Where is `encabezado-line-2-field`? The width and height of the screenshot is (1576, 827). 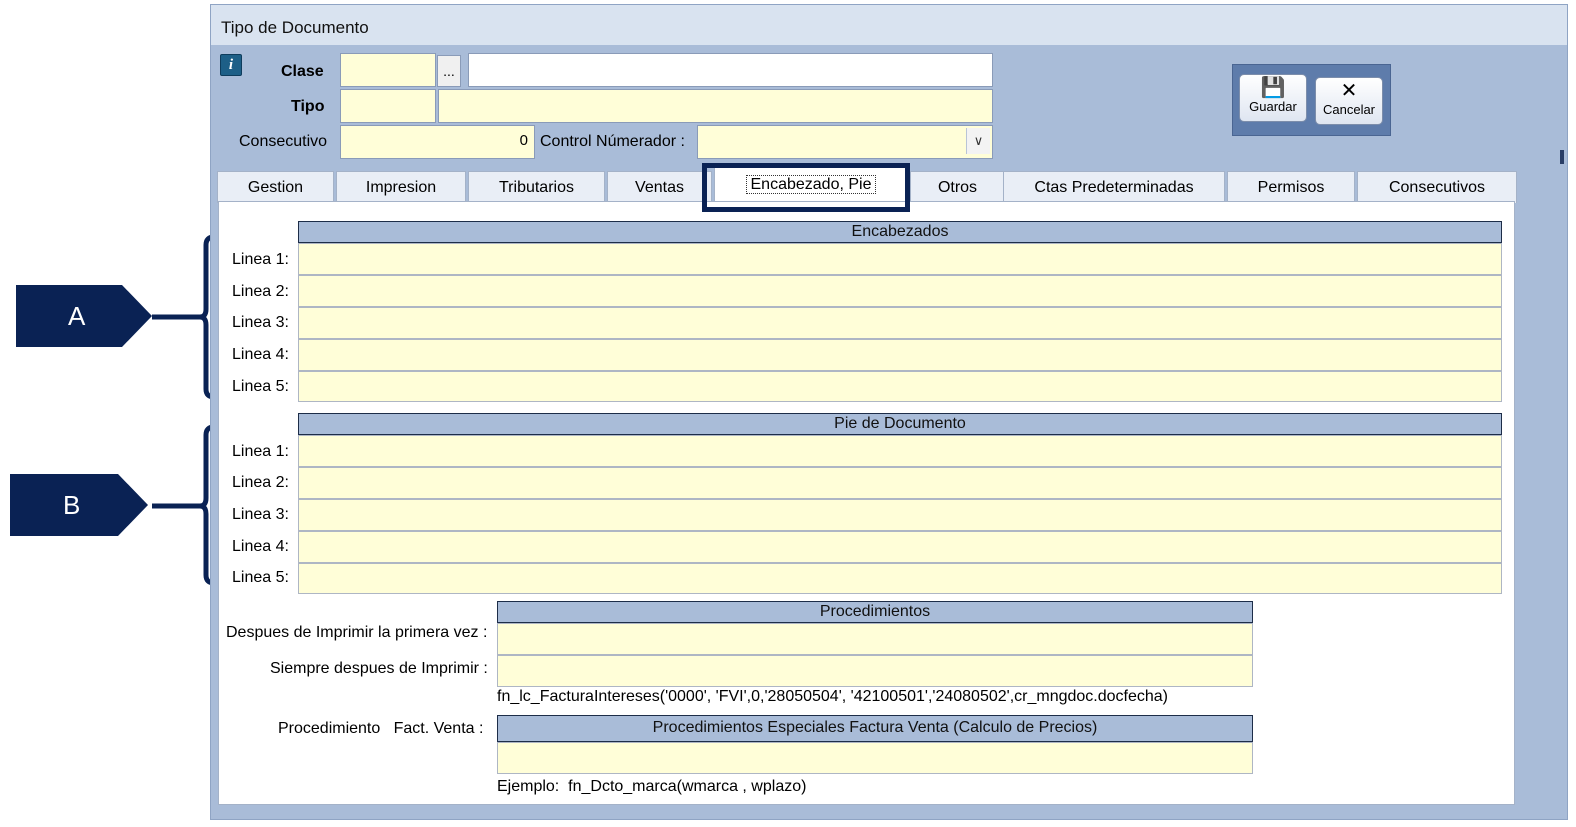 encabezado-line-2-field is located at coordinates (900, 291).